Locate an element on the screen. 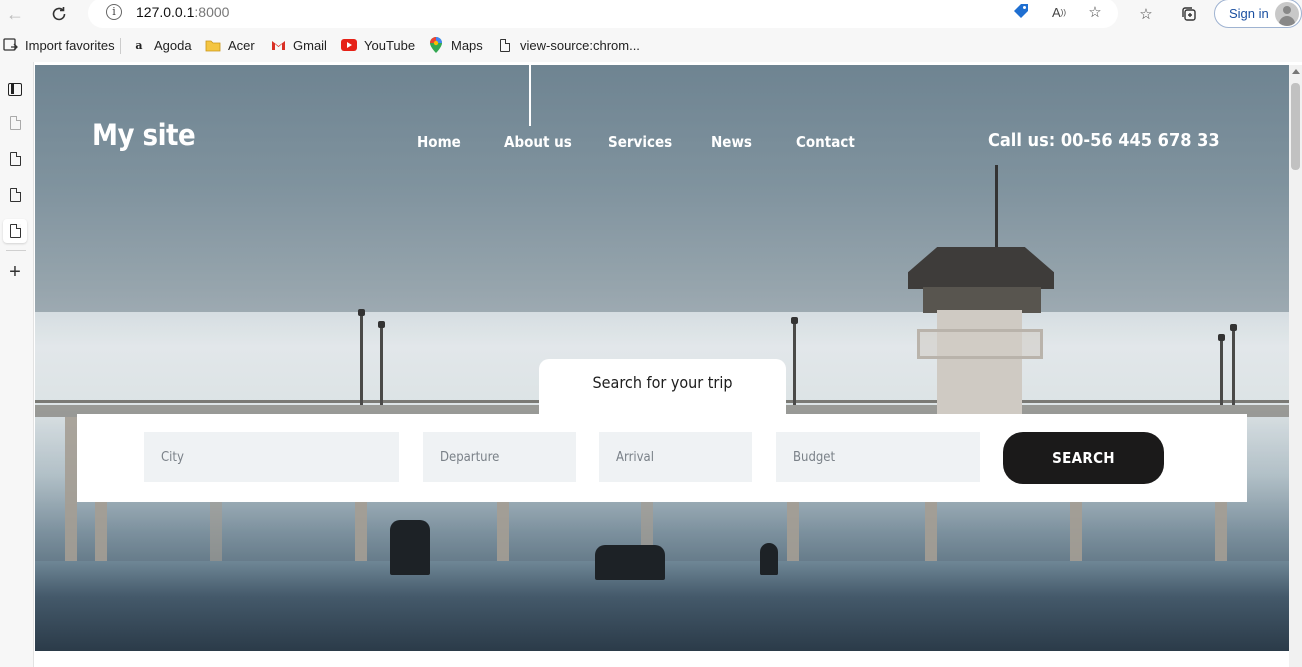 Image resolution: width=1302 pixels, height=667 pixels. back-icon: ← is located at coordinates (15, 14).